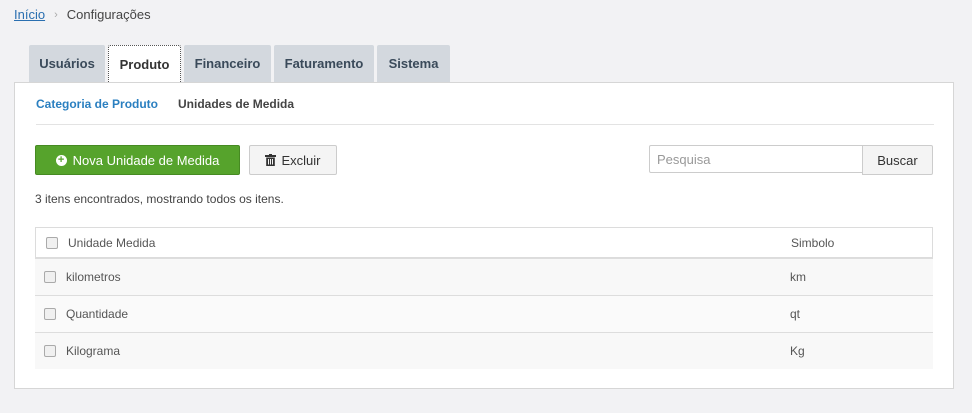 This screenshot has width=972, height=413. What do you see at coordinates (485, 104) in the screenshot?
I see `subtabs: Categoria de Produto Unidades de Medida` at bounding box center [485, 104].